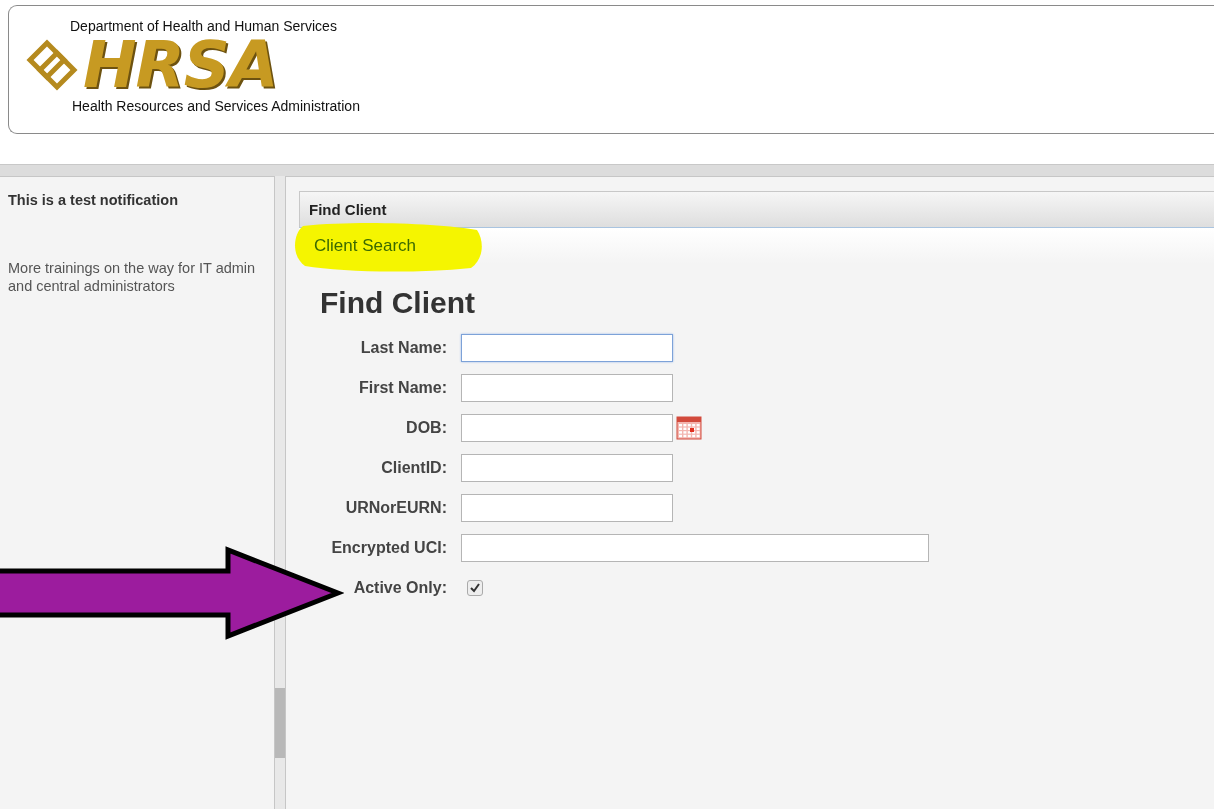  Describe the element at coordinates (204, 26) in the screenshot. I see `department-name: Department of Health and Human Services` at that location.